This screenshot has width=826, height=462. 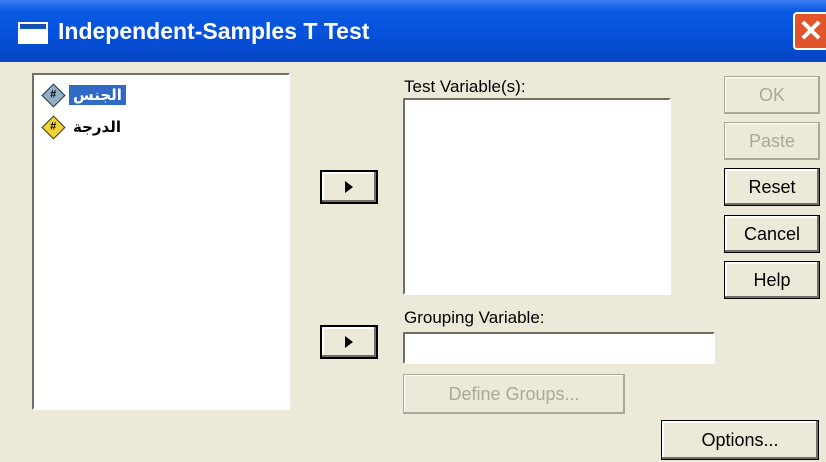 I want to click on cancel-button: Cancel, so click(x=772, y=234).